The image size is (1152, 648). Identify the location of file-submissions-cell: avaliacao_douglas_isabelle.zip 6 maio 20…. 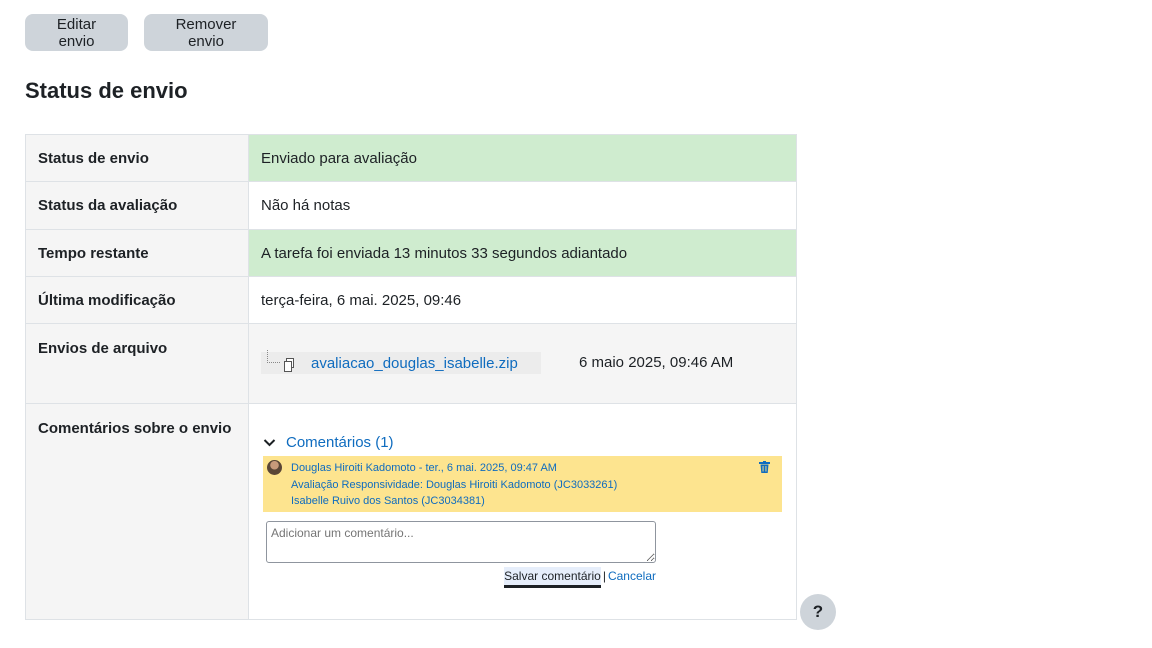
(522, 363).